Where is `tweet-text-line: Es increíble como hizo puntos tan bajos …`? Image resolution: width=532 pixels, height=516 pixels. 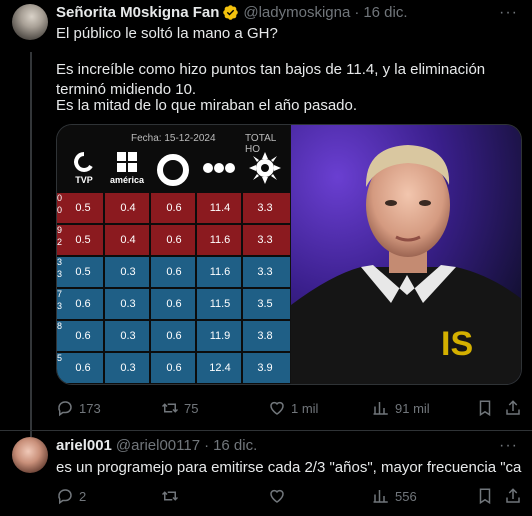 tweet-text-line: Es increíble como hizo puntos tan bajos … is located at coordinates (271, 79).